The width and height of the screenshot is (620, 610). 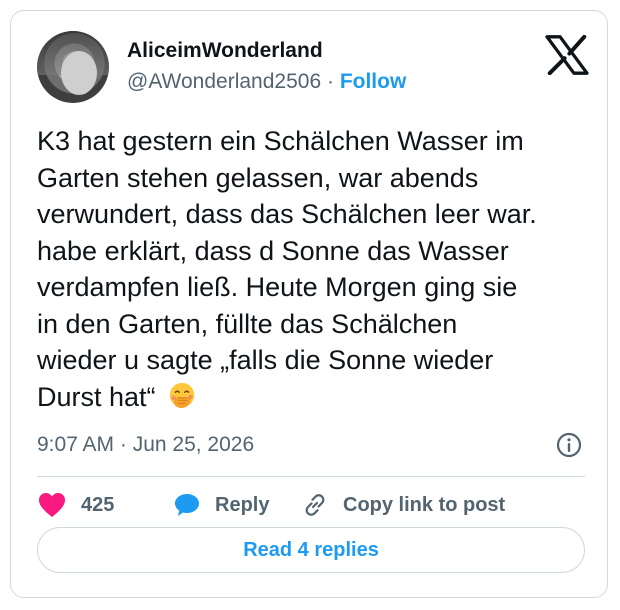 I want to click on read-replies-button: Read 4 replies, so click(x=311, y=550).